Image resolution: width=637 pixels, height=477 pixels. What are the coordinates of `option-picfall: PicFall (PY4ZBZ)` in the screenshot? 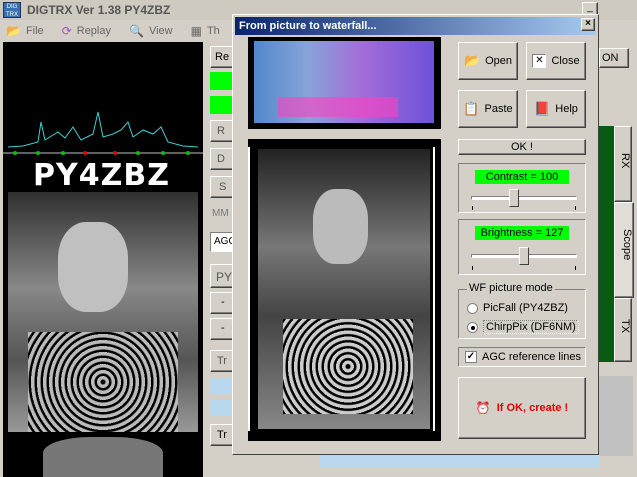 It's located at (517, 308).